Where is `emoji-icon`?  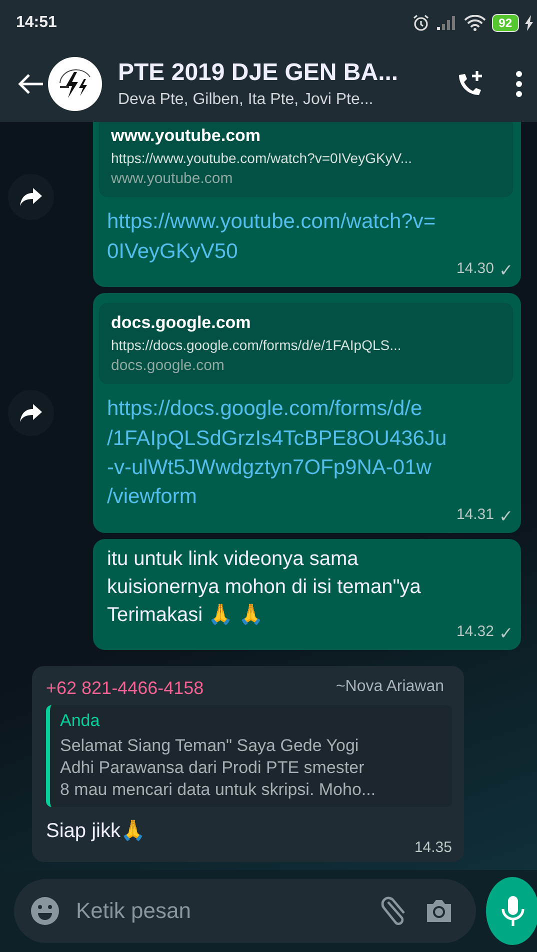
emoji-icon is located at coordinates (45, 911).